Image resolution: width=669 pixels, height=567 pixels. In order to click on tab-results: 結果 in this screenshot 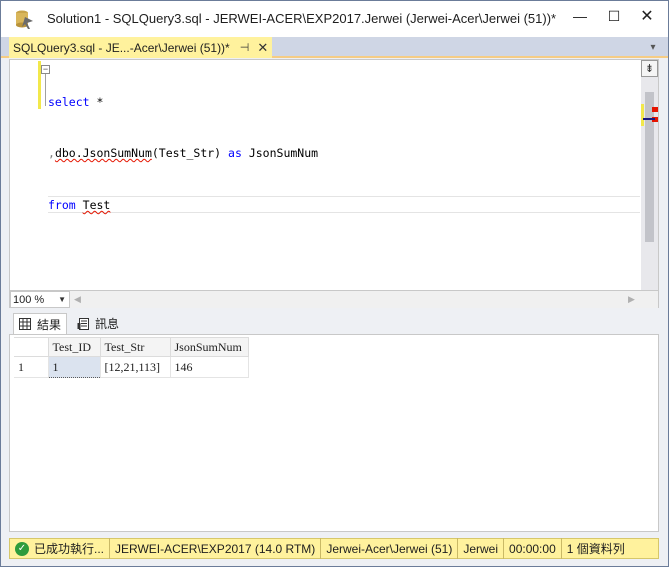, I will do `click(40, 323)`.